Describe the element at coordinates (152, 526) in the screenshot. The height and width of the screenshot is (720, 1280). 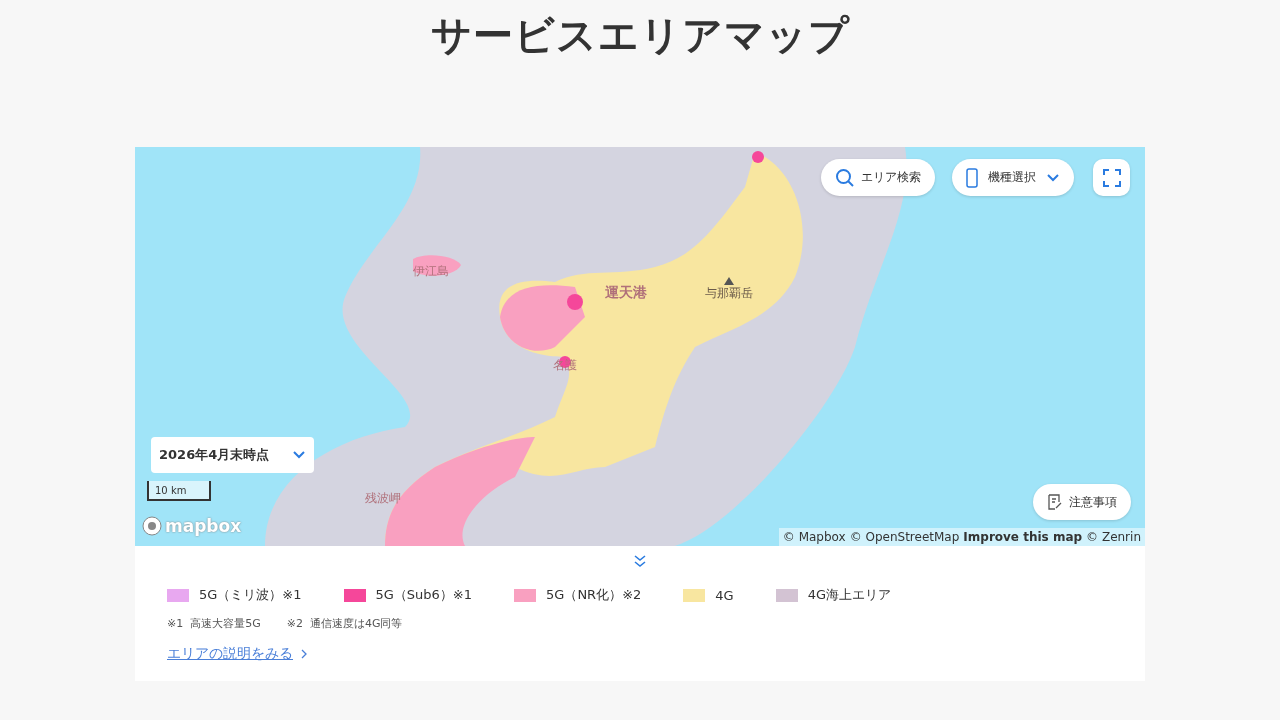
I see `logo-icon` at that location.